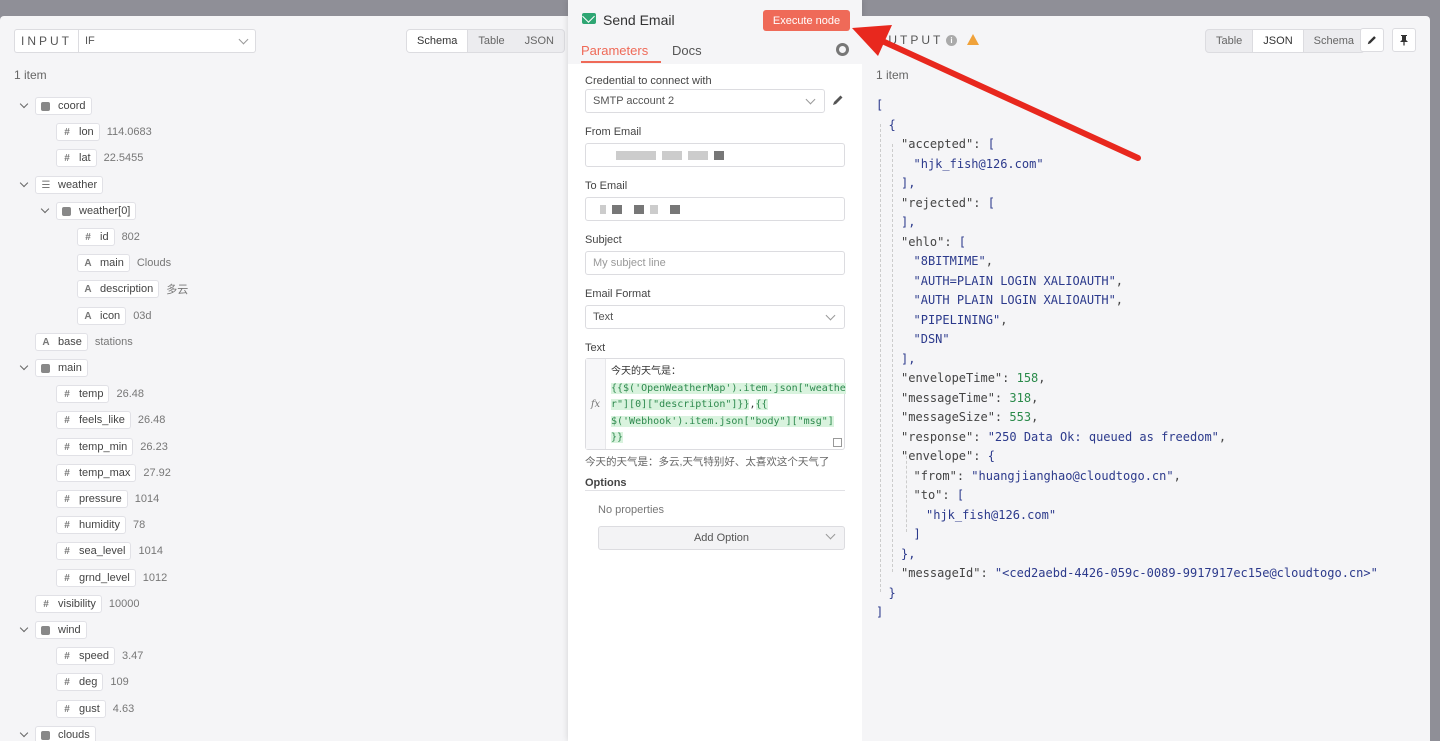 This screenshot has height=741, width=1440. I want to click on email-format-select: Text, so click(715, 317).